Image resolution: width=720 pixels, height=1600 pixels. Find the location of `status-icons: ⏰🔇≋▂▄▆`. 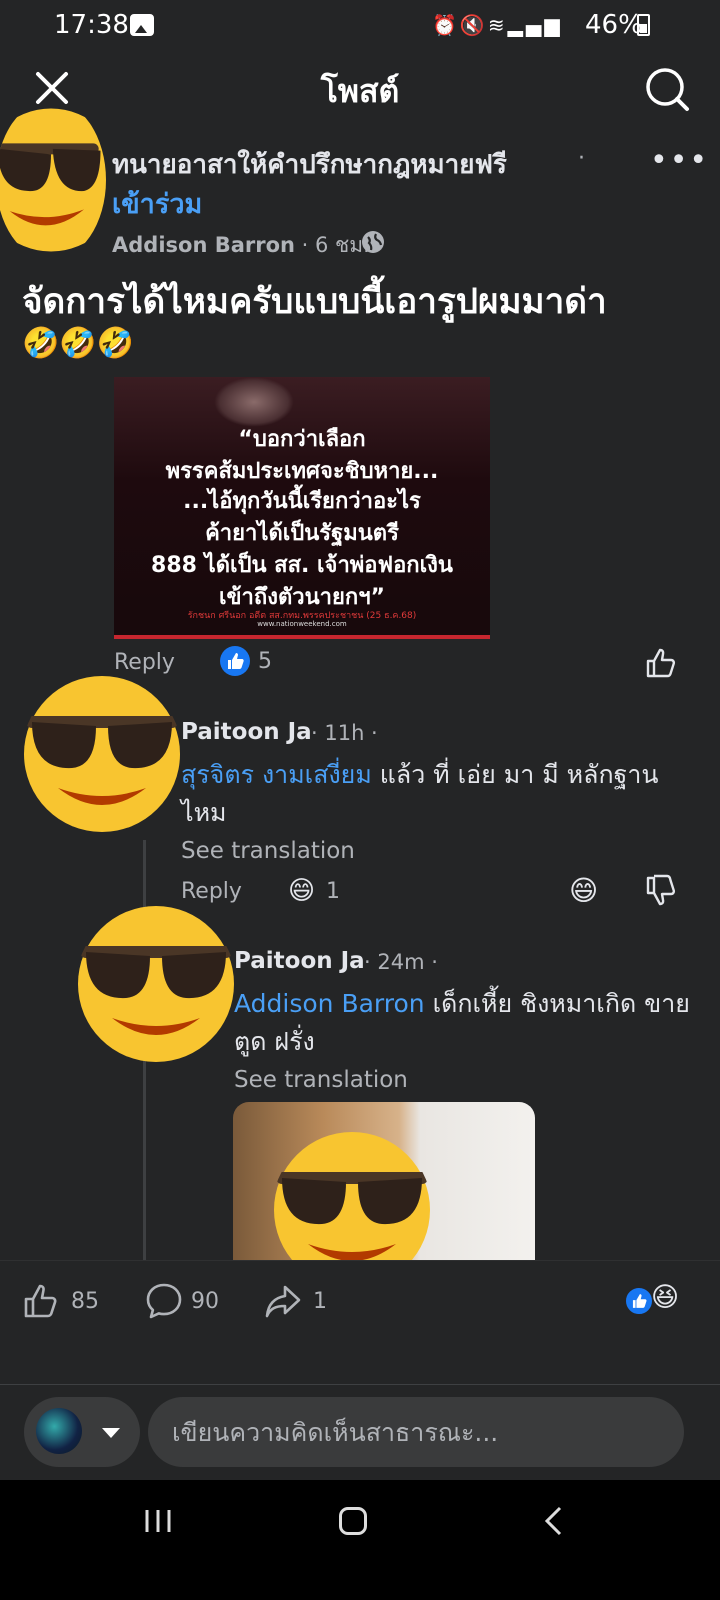

status-icons: ⏰🔇≋▂▄▆ is located at coordinates (497, 25).